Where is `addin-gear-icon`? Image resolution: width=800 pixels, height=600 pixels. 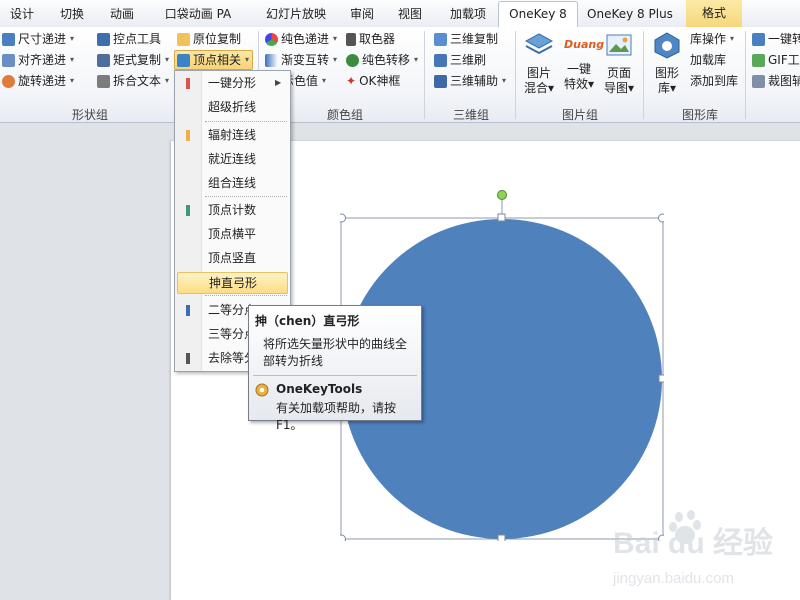
addin-gear-icon is located at coordinates (262, 390).